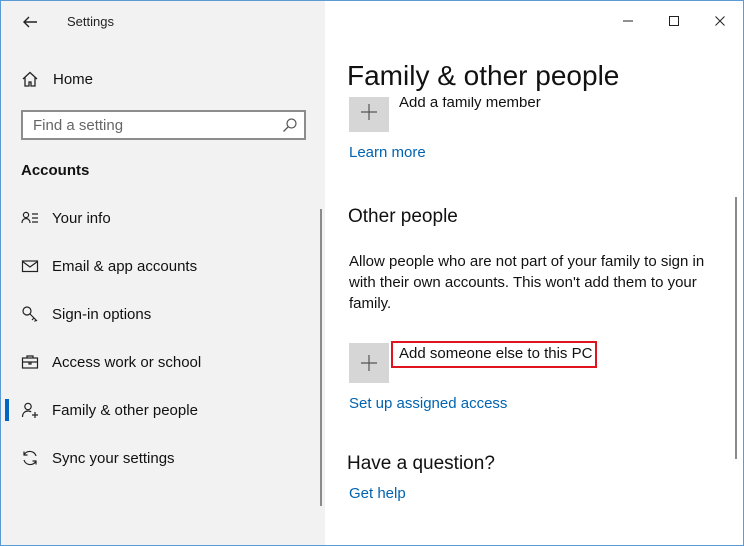  What do you see at coordinates (736, 328) in the screenshot?
I see `main-scrollbar` at bounding box center [736, 328].